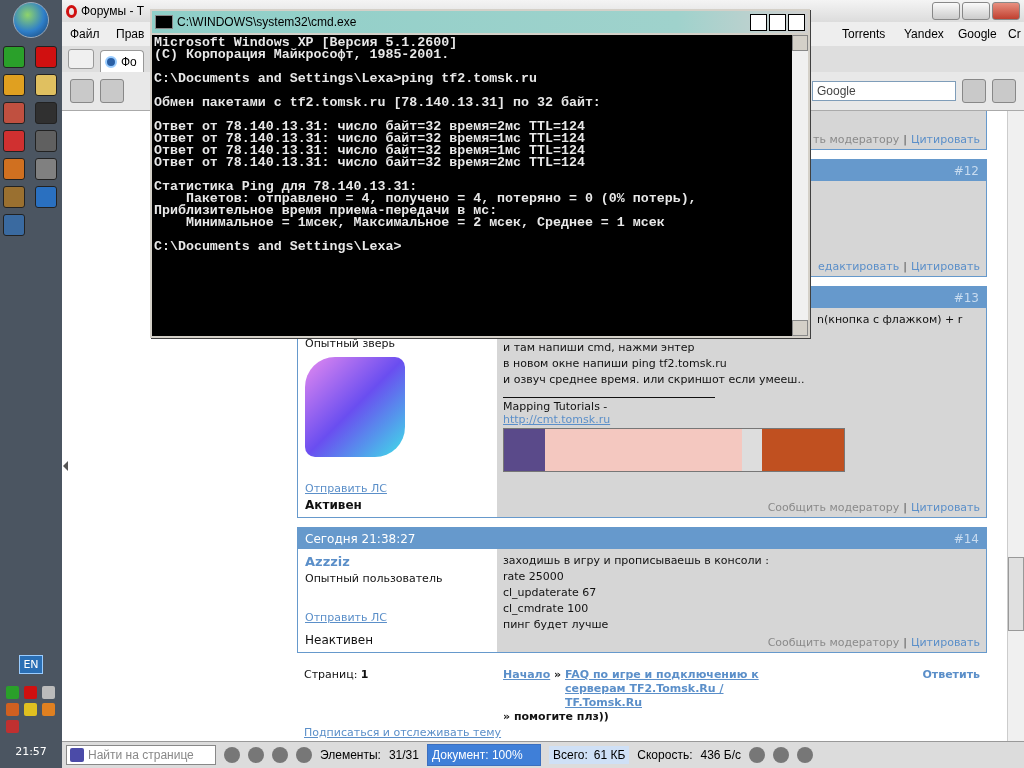 This screenshot has width=1024, height=768. What do you see at coordinates (796, 22) in the screenshot?
I see `close-button` at bounding box center [796, 22].